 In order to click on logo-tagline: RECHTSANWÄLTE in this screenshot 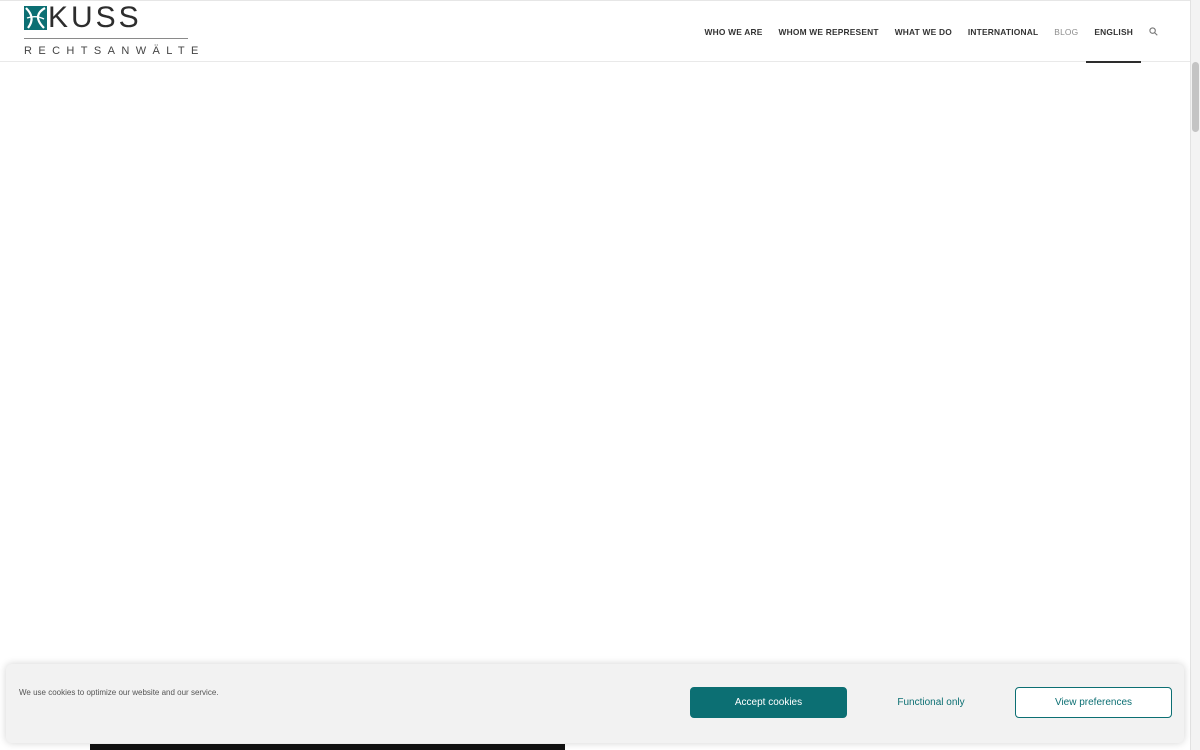, I will do `click(114, 51)`.